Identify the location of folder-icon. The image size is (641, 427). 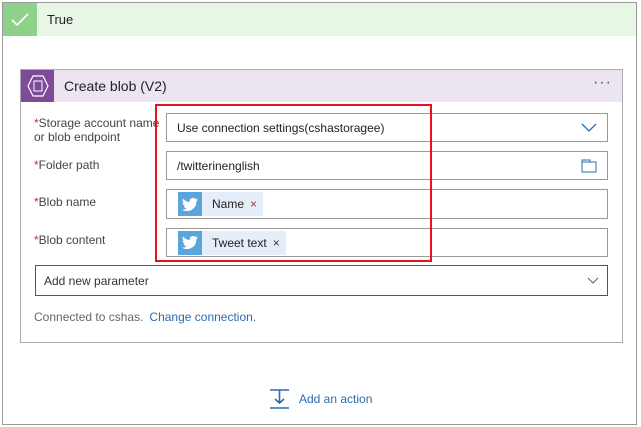
(589, 166).